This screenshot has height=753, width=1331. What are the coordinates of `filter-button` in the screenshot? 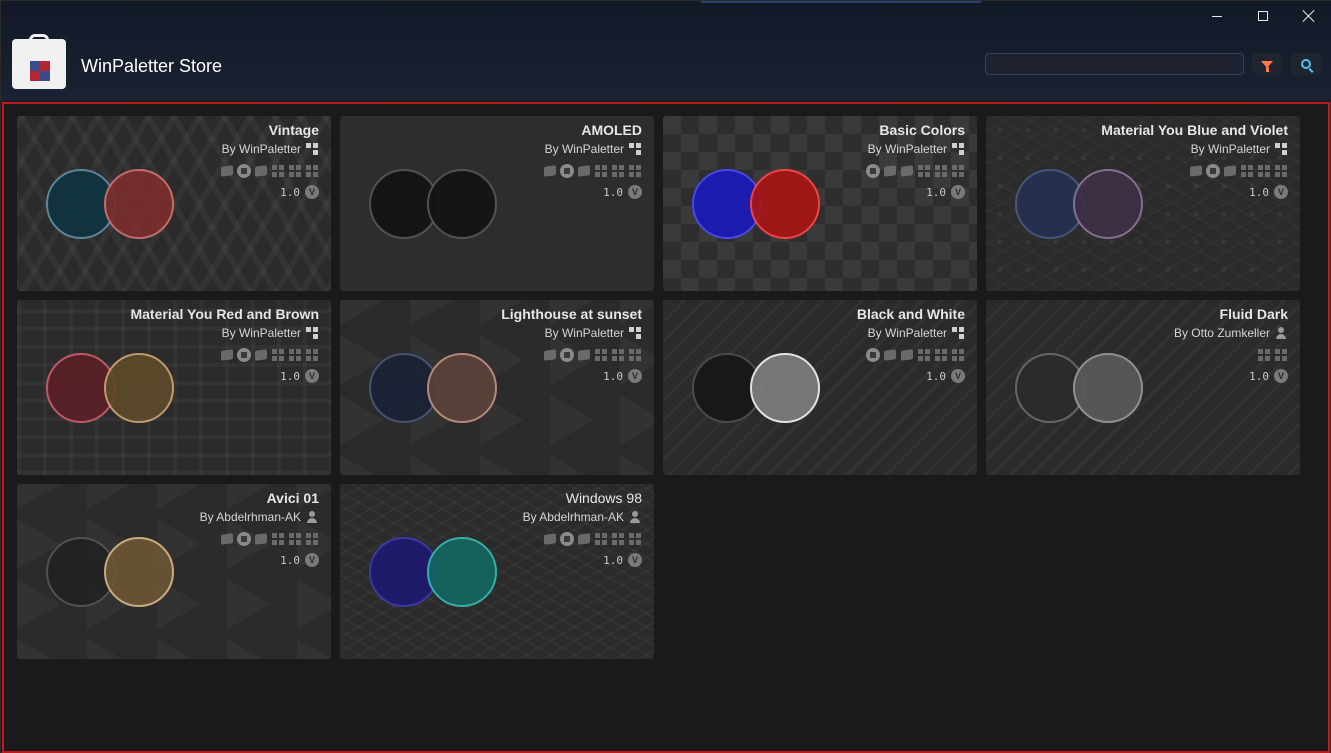 It's located at (1267, 64).